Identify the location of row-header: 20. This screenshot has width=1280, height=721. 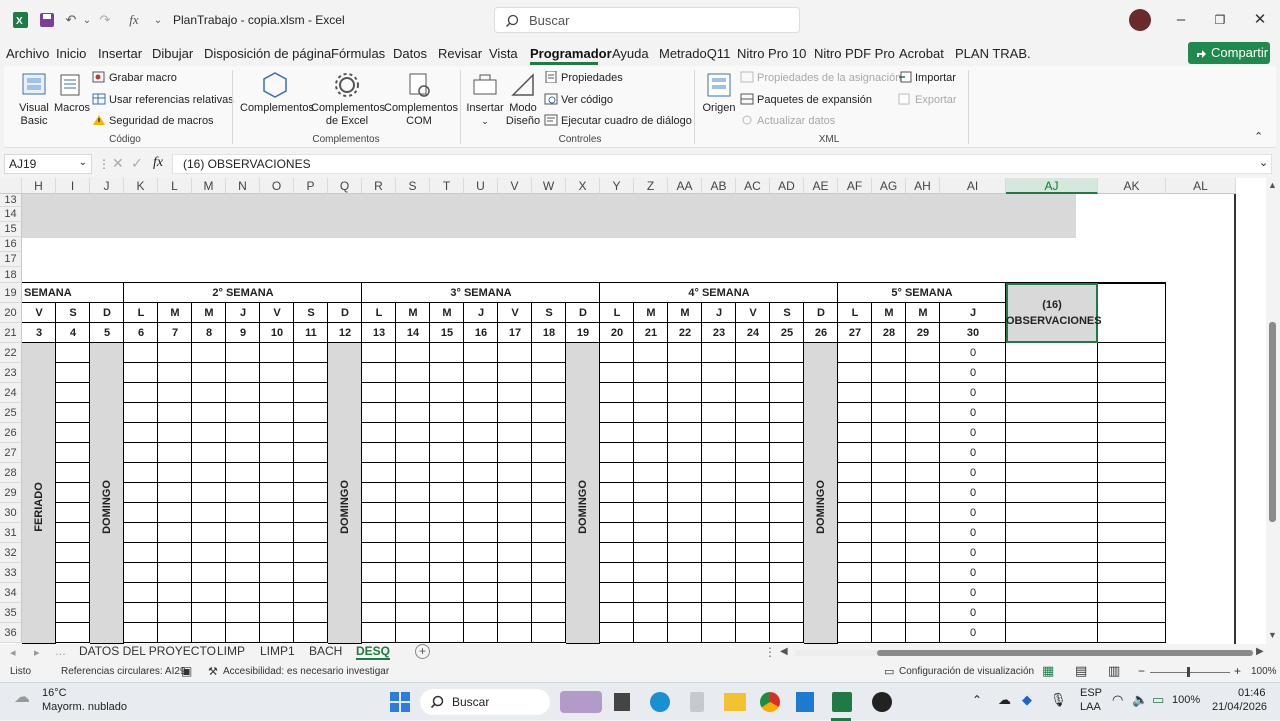
(11, 313).